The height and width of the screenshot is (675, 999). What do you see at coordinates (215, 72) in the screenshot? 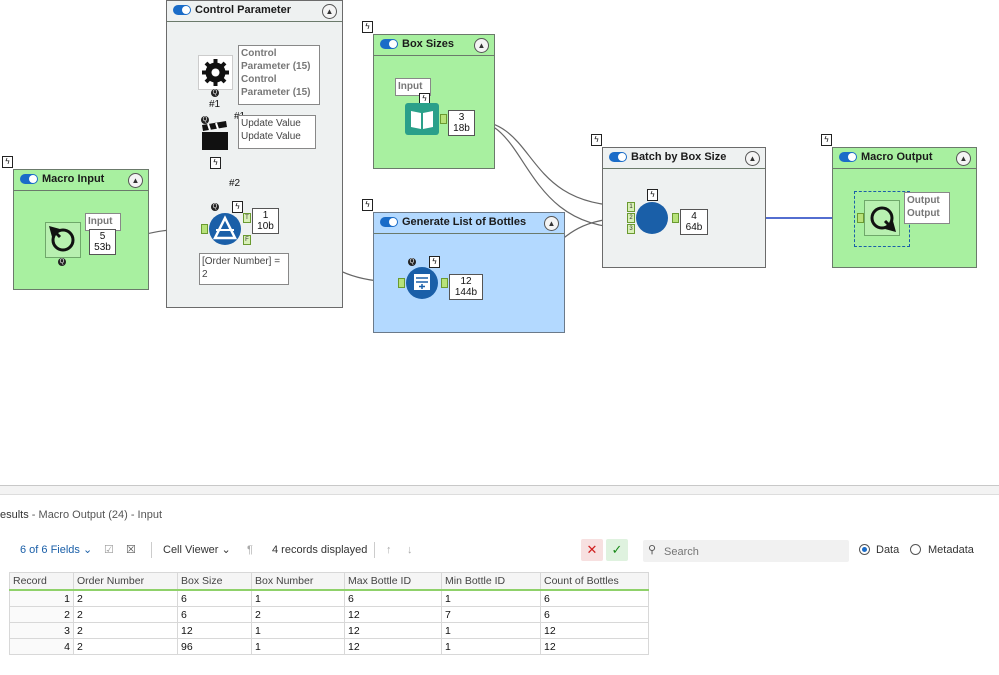
I see `control-parameter-tool` at bounding box center [215, 72].